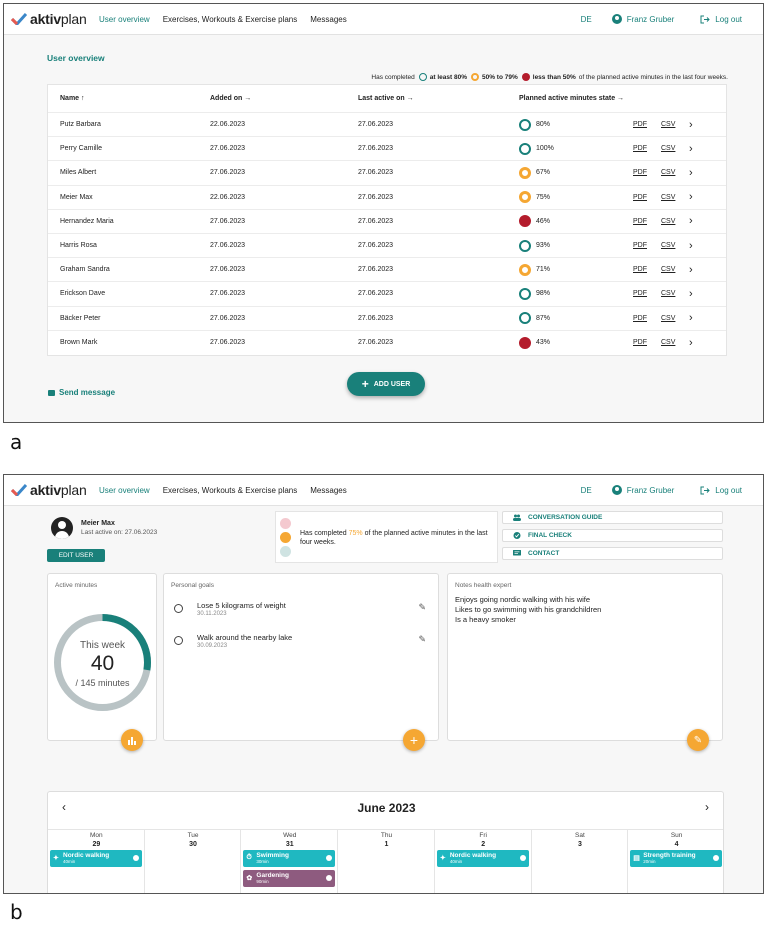  Describe the element at coordinates (76, 555) in the screenshot. I see `edit-user-button: EDIT USER` at that location.